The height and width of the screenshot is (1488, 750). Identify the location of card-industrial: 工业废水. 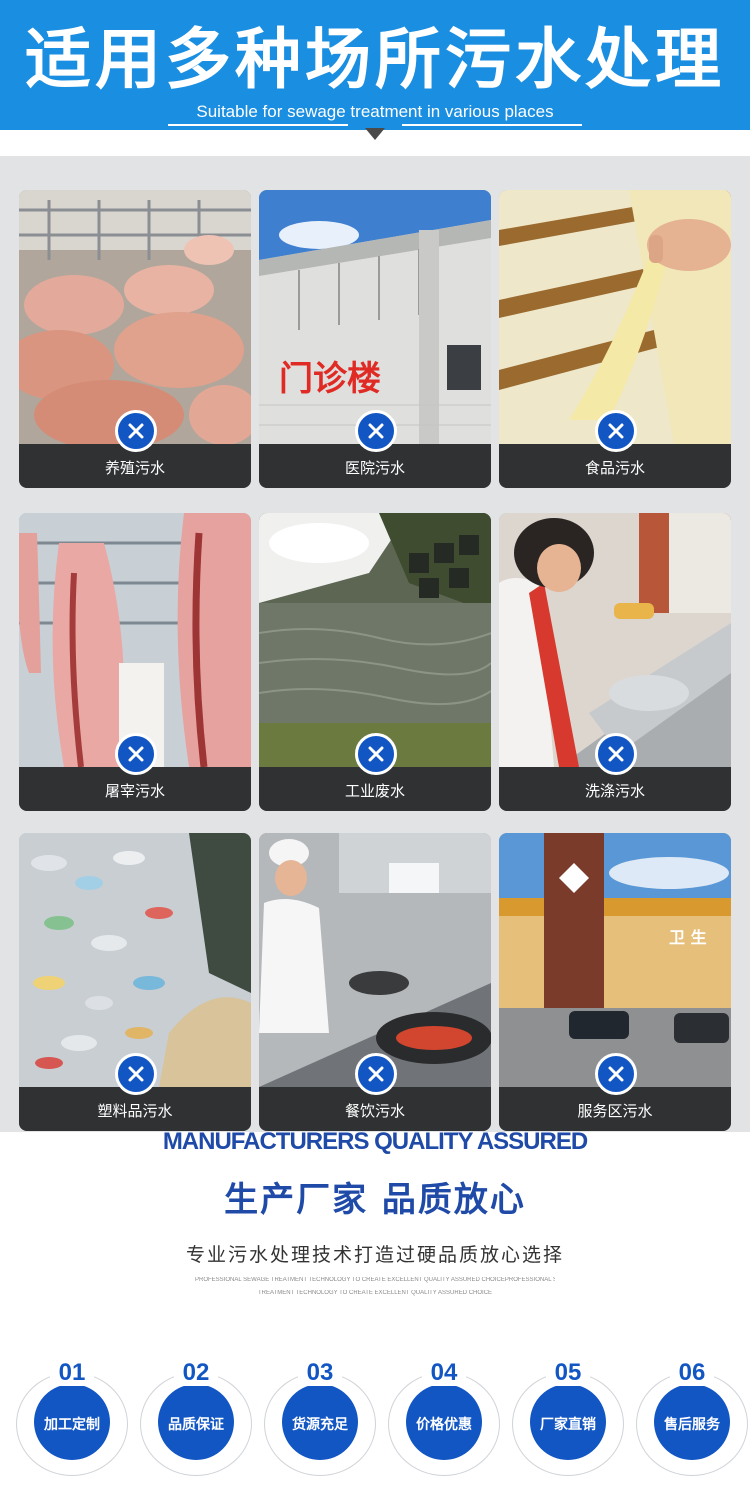
(375, 662).